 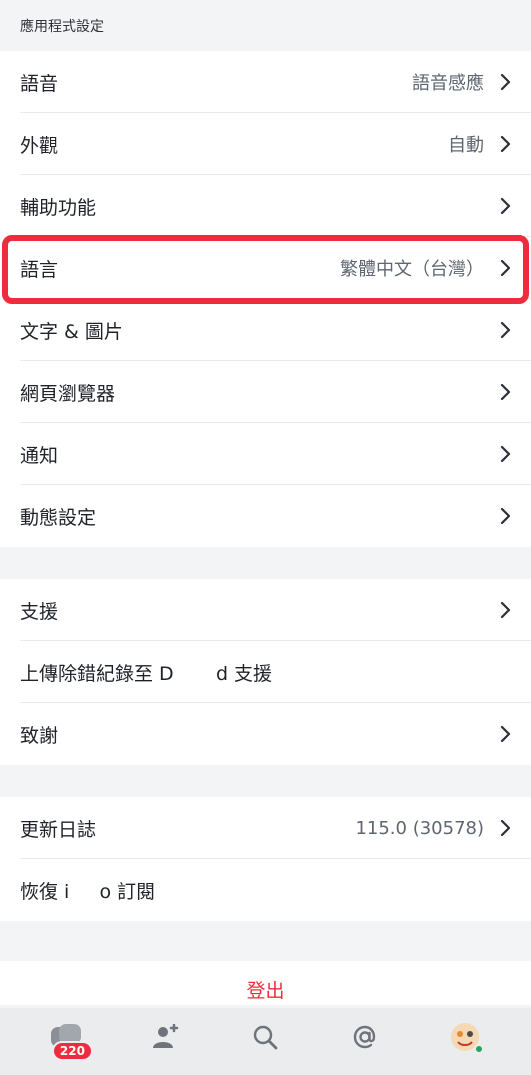 I want to click on settings-row-text-images: 文字 & 圖片, so click(x=265, y=330).